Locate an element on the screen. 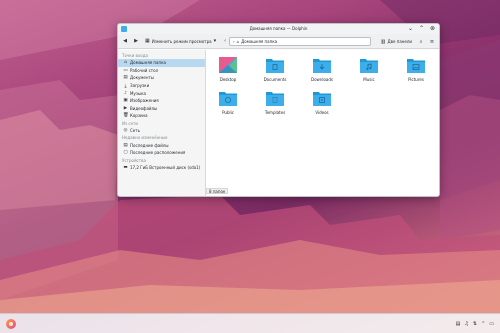  file-item-templates: Templates is located at coordinates (275, 101).